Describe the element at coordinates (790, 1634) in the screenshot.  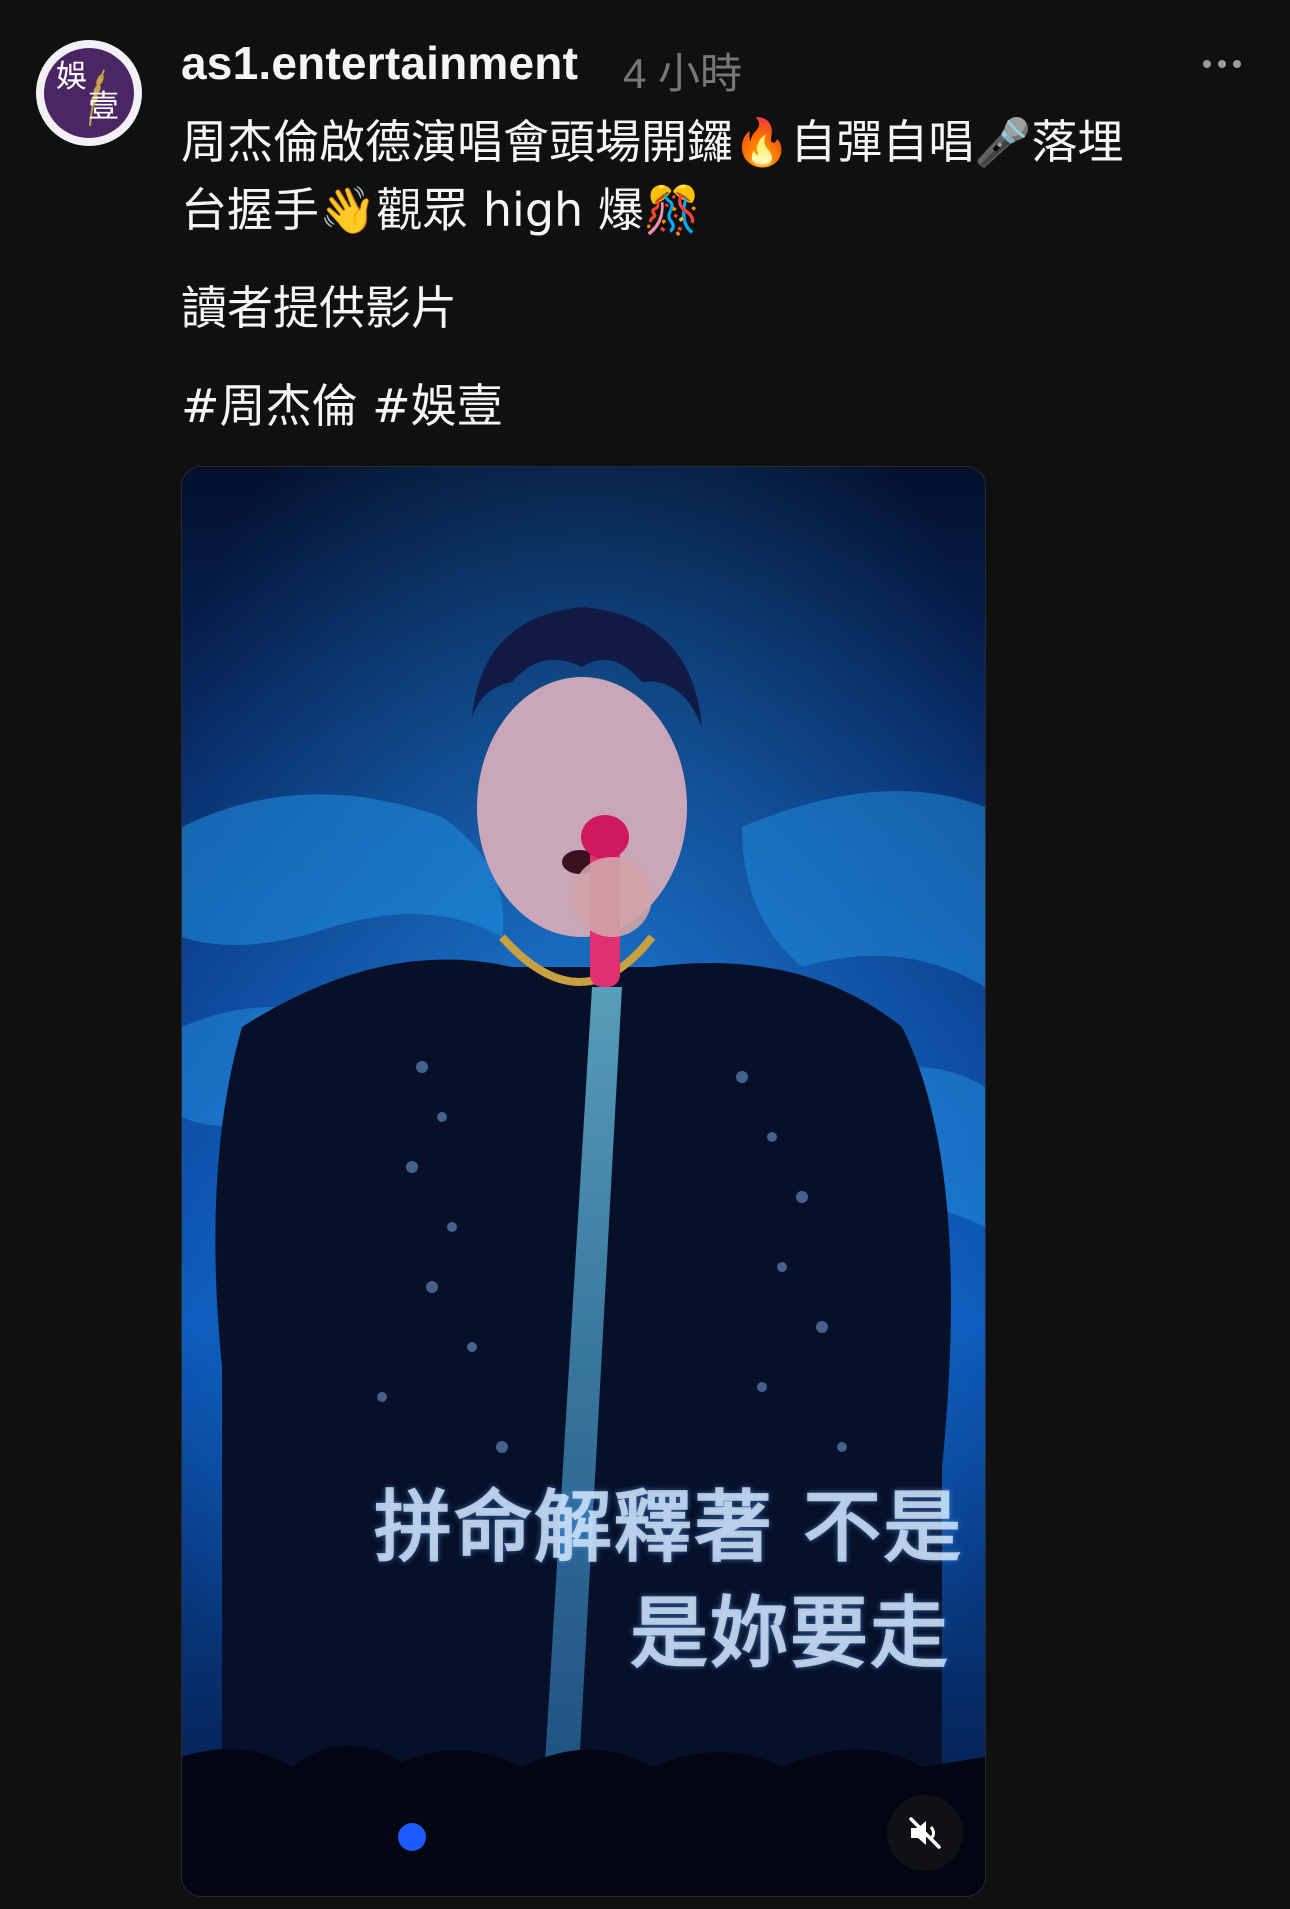
I see `video-subtitle-line-2: 是妳要走` at that location.